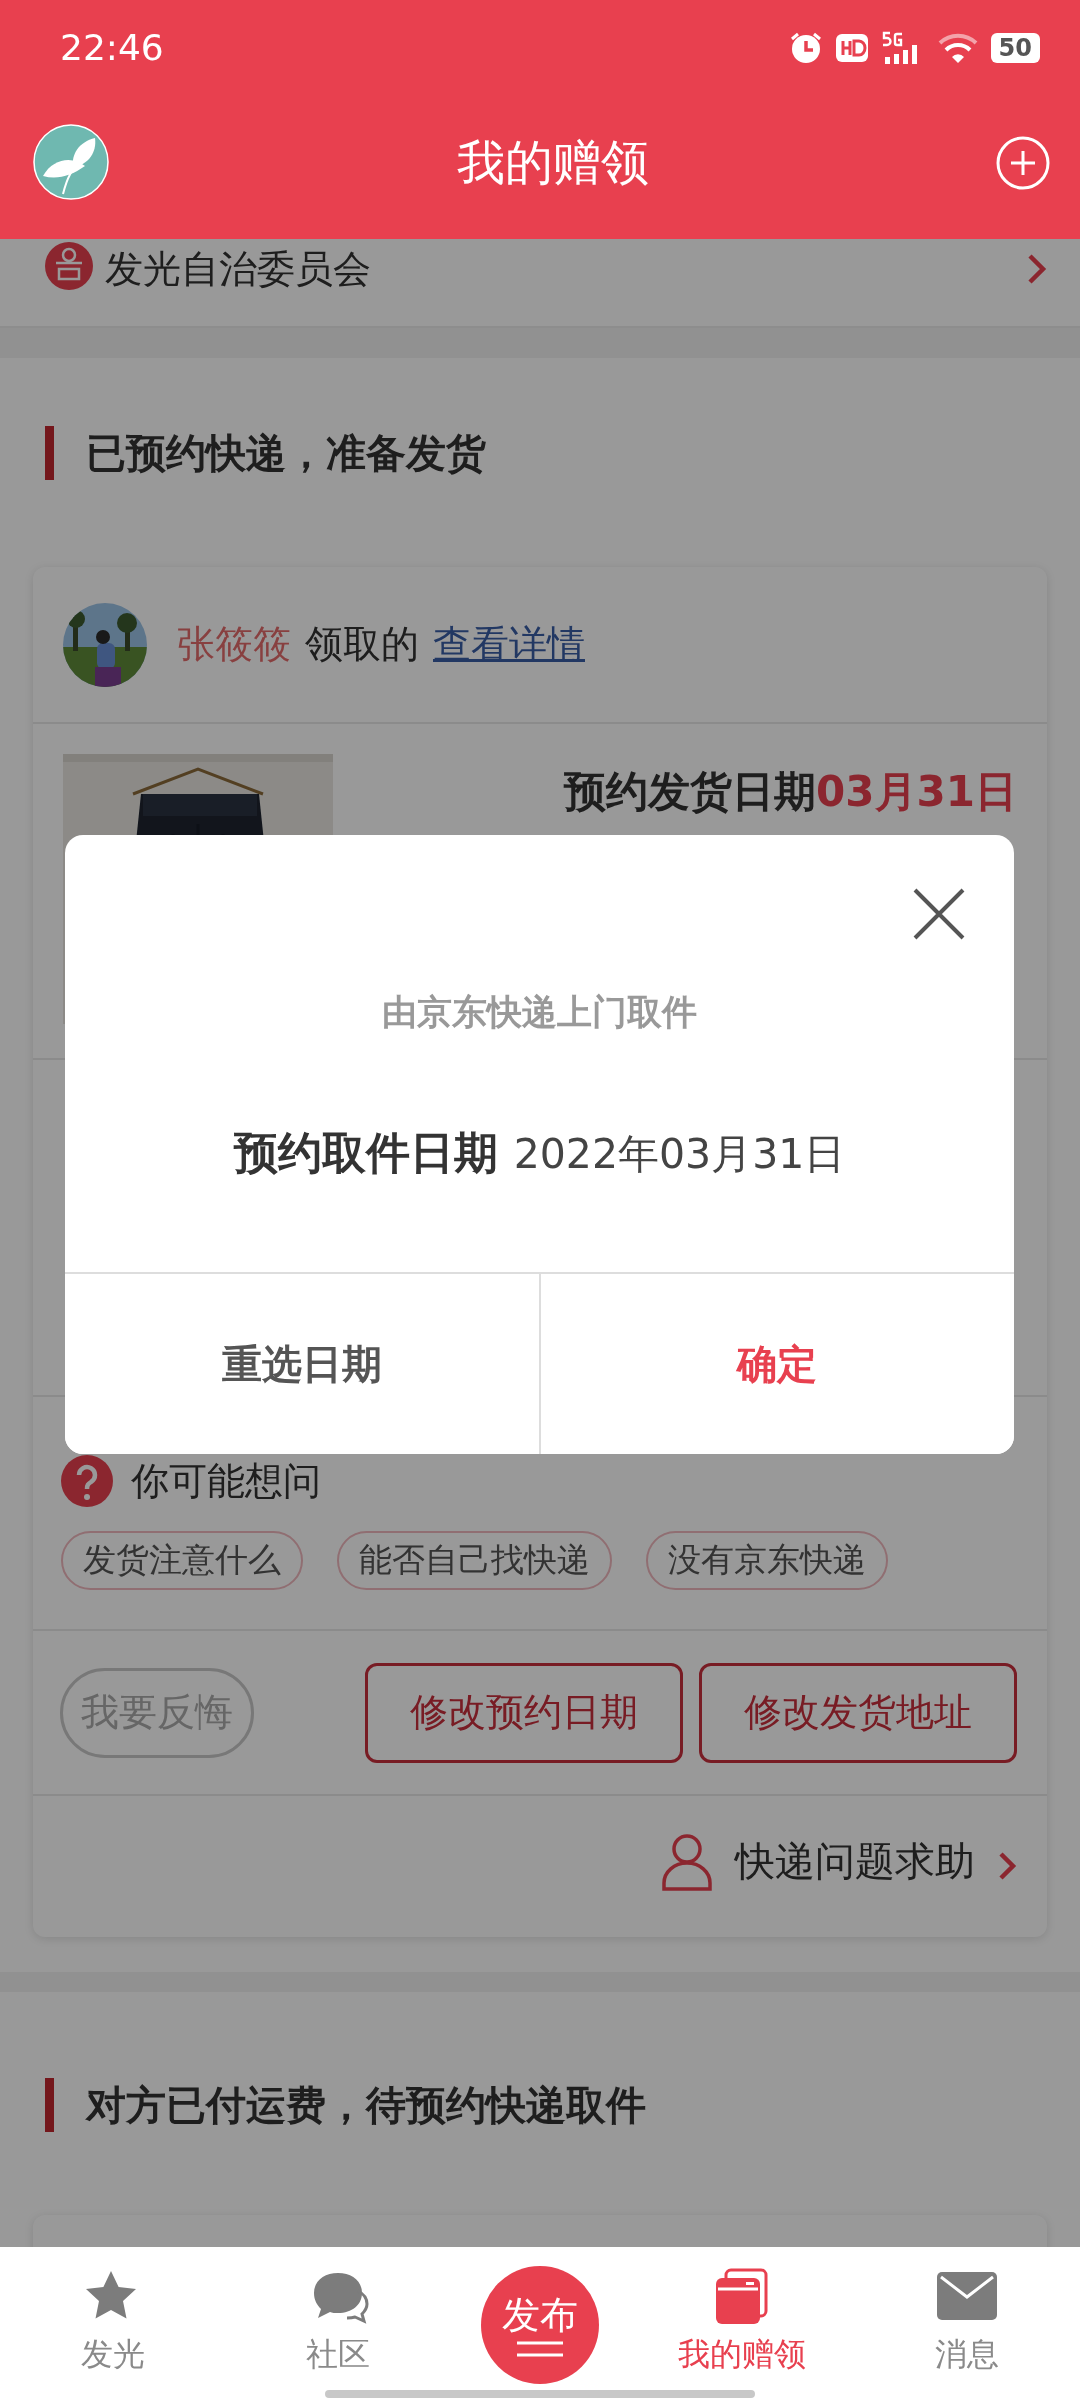  What do you see at coordinates (679, 1154) in the screenshot?
I see `pickup-date: 2022年03月31日` at bounding box center [679, 1154].